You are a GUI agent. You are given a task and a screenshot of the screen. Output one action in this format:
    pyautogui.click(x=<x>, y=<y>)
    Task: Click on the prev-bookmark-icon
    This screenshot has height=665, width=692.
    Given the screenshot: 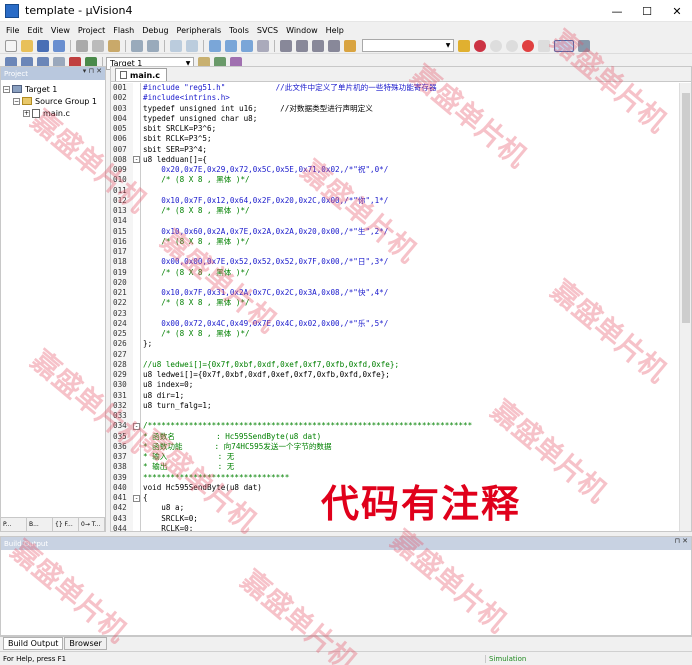 What is the action you would take?
    pyautogui.click(x=231, y=45)
    